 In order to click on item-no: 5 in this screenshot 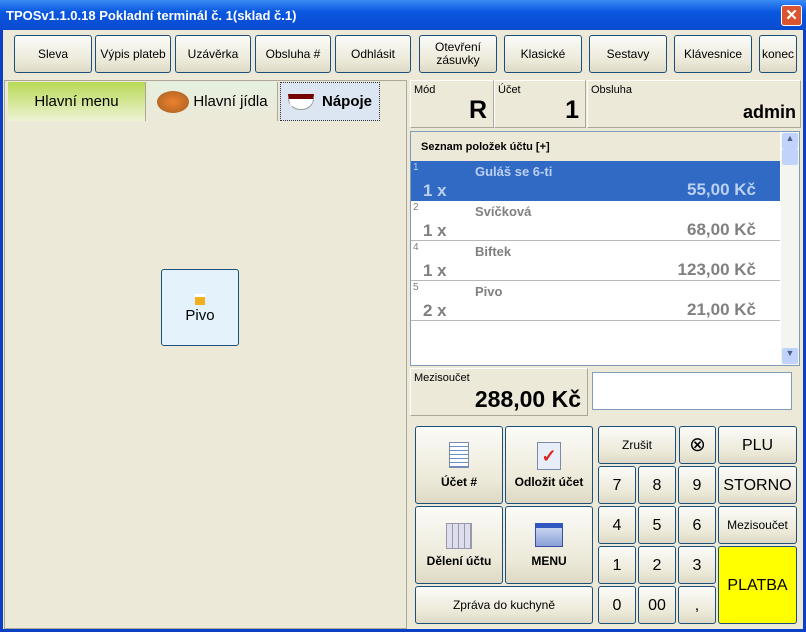, I will do `click(416, 287)`.